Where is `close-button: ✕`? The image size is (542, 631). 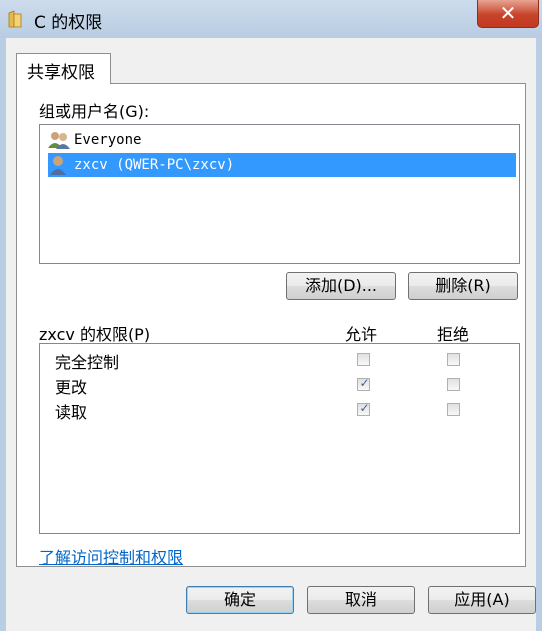 close-button: ✕ is located at coordinates (508, 14).